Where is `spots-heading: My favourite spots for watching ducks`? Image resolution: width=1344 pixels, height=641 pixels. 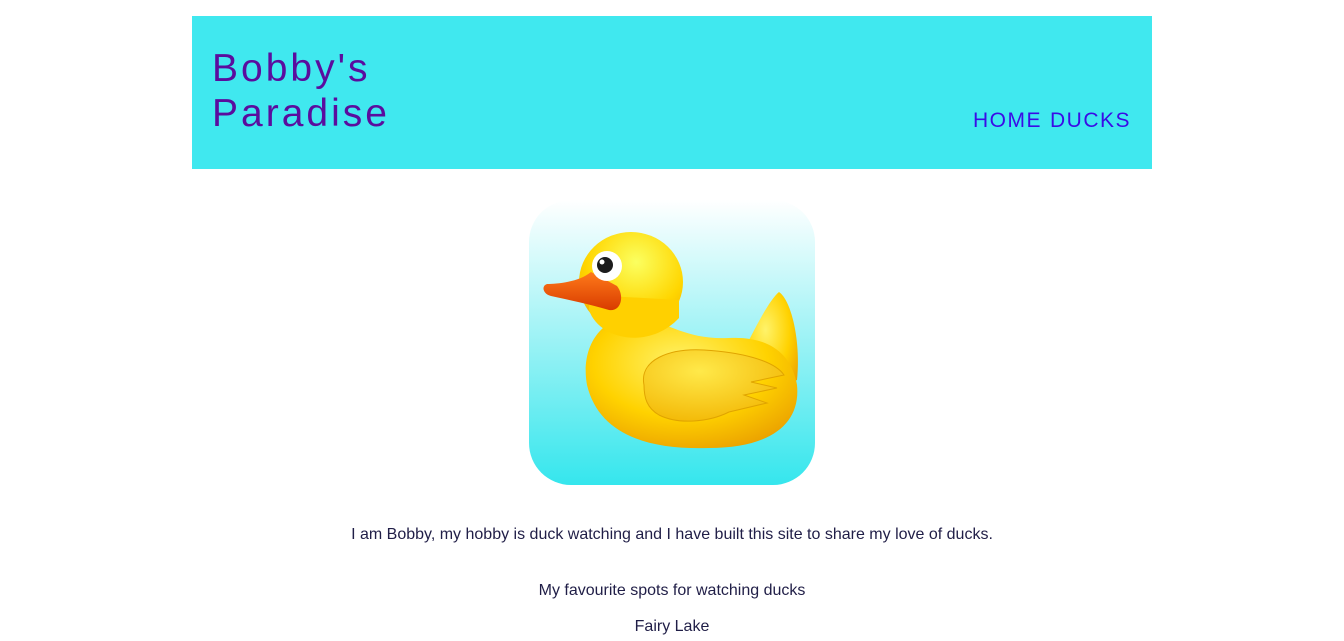 spots-heading: My favourite spots for watching ducks is located at coordinates (672, 590).